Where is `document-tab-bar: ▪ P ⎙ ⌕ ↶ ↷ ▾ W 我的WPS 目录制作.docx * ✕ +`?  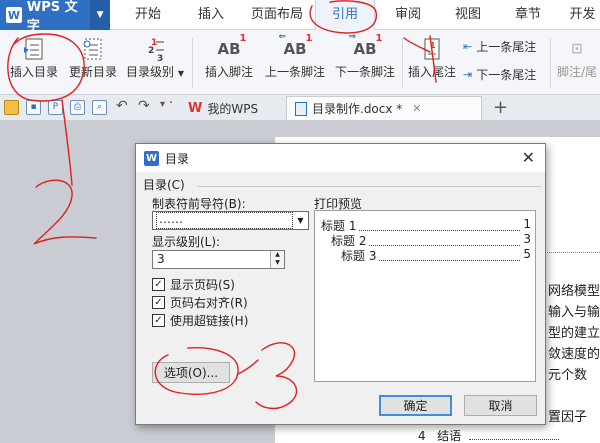
document-tab-bar: ▪ P ⎙ ⌕ ↶ ↷ ▾ W 我的WPS 目录制作.docx * ✕ + is located at coordinates (300, 108).